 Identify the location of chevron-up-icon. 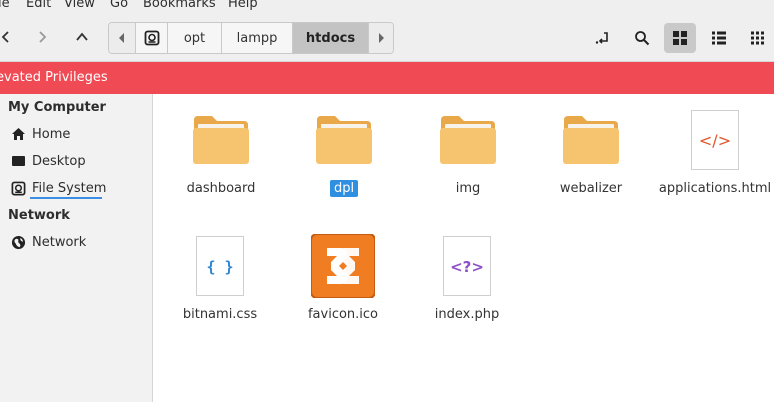
(82, 36).